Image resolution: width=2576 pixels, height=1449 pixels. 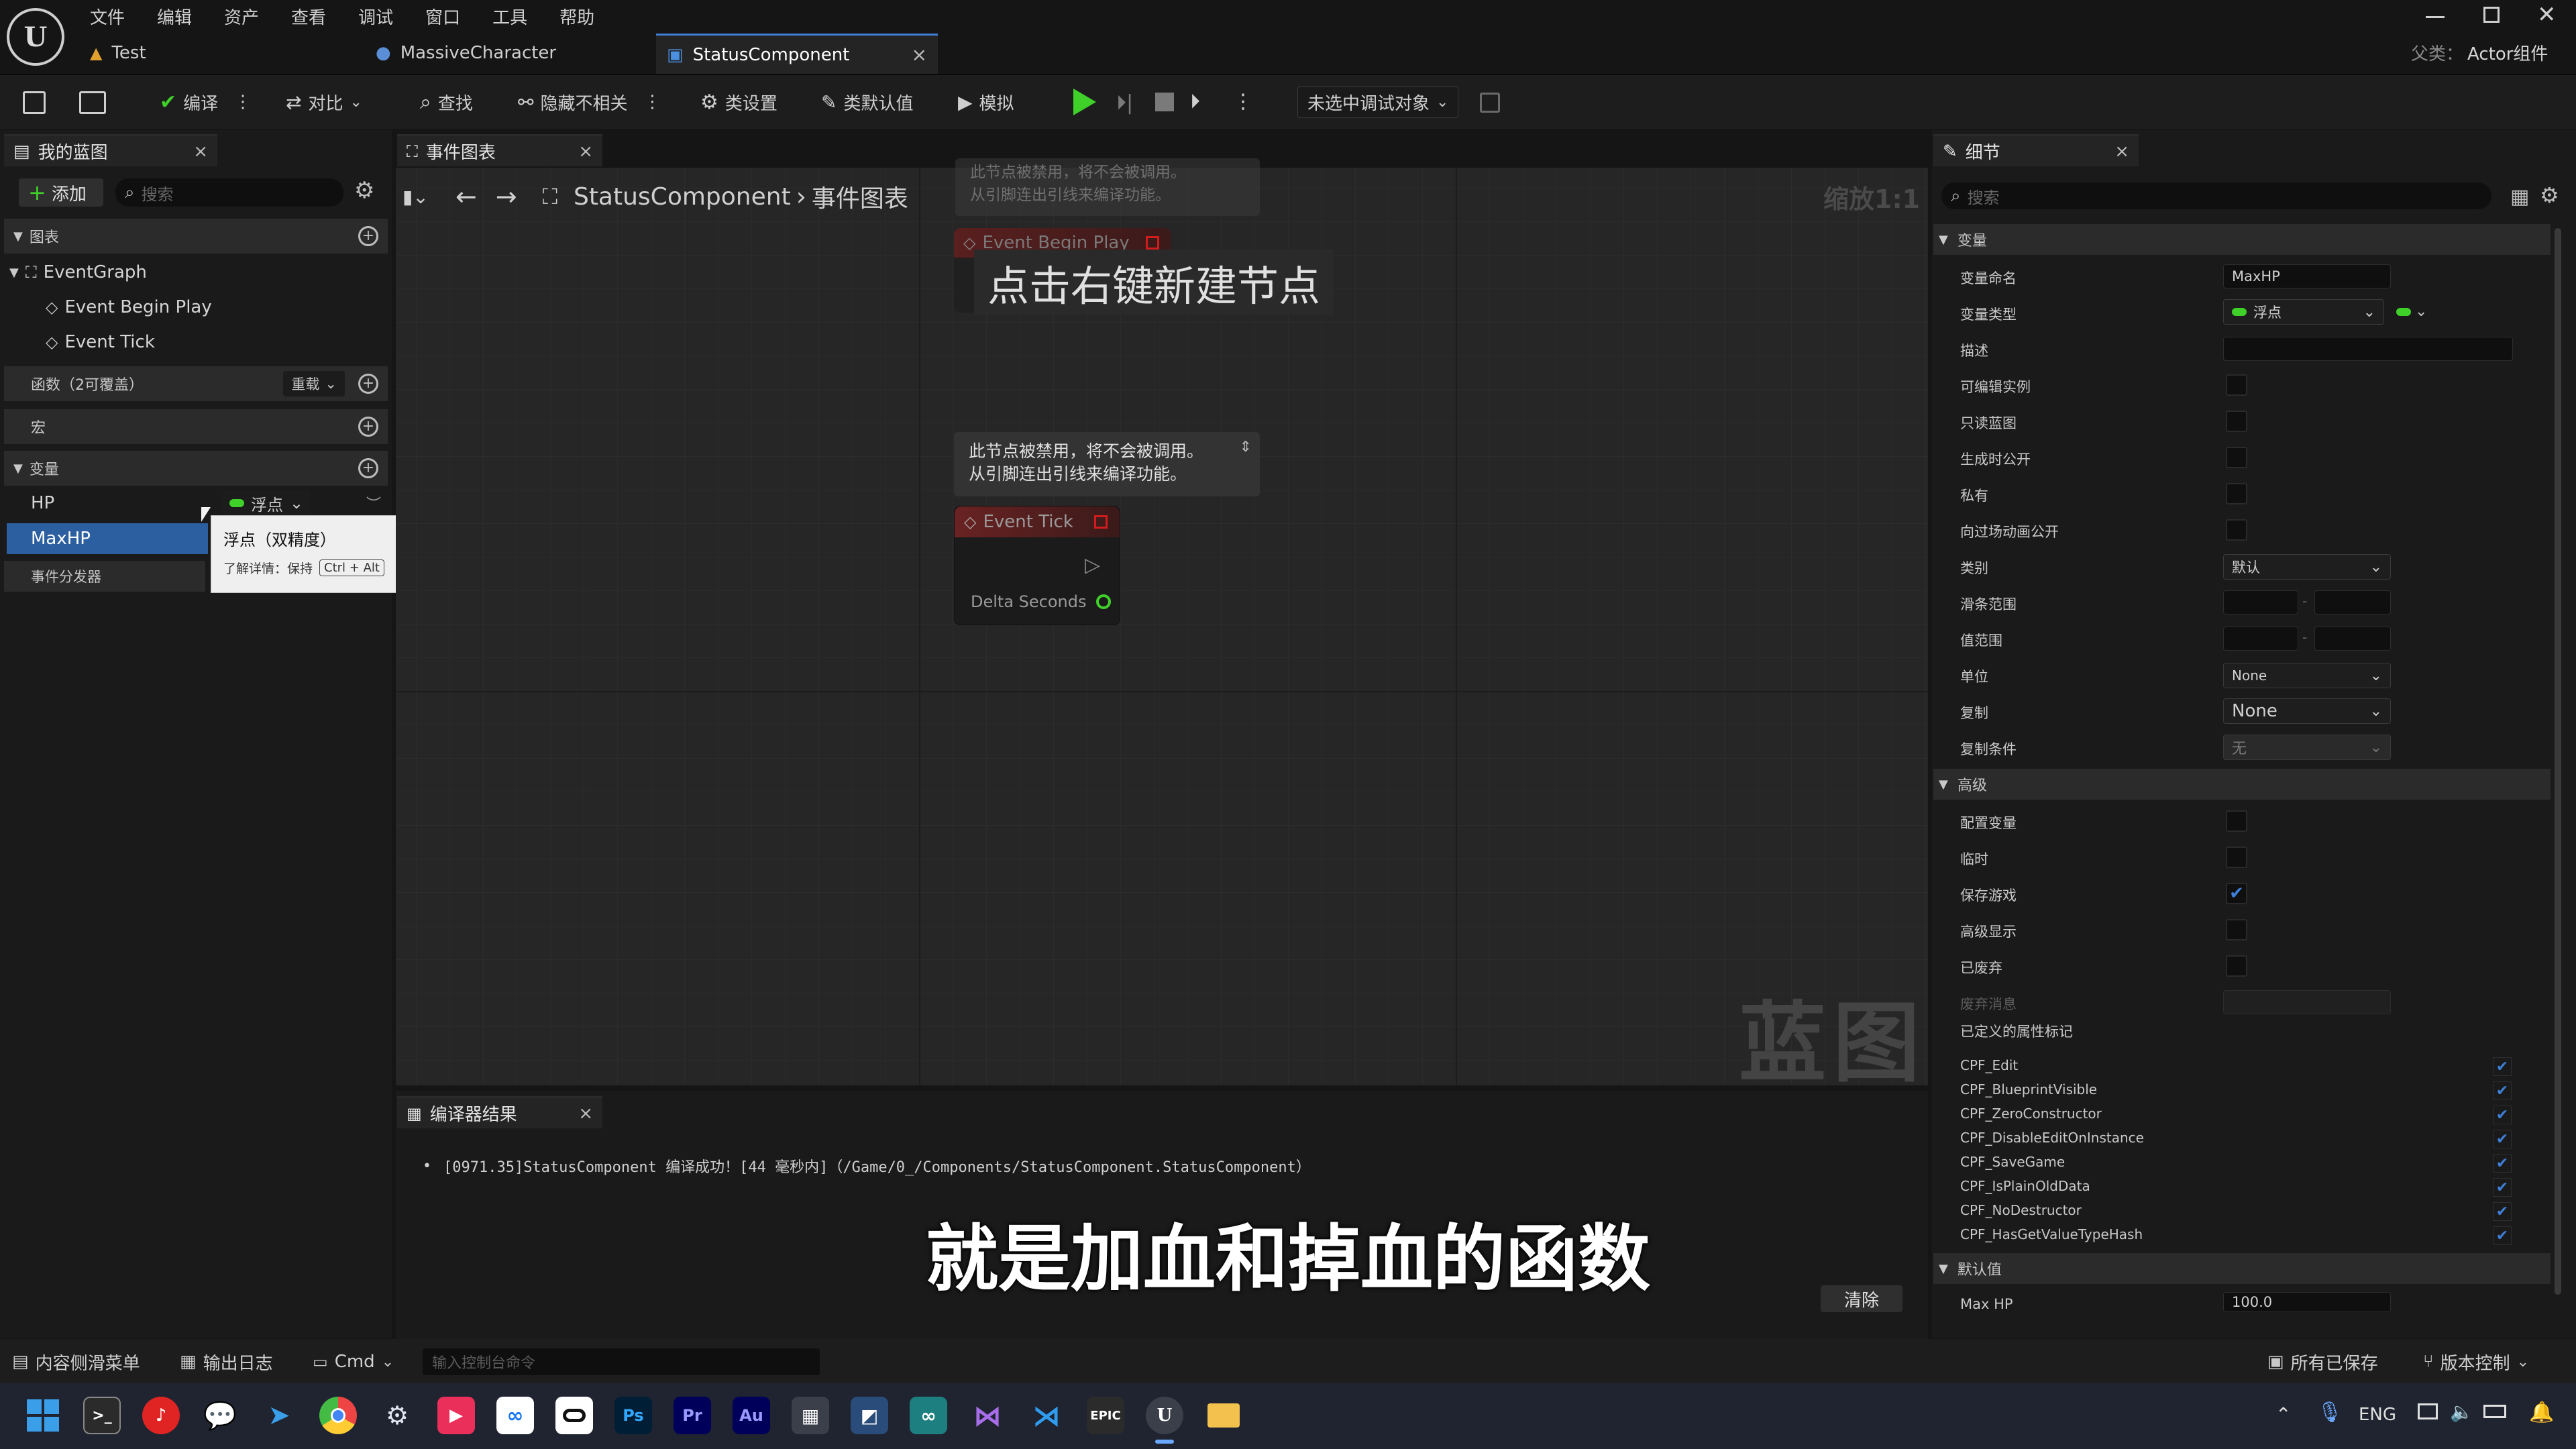 I want to click on simulate-button: ▶ 模拟, so click(x=986, y=102).